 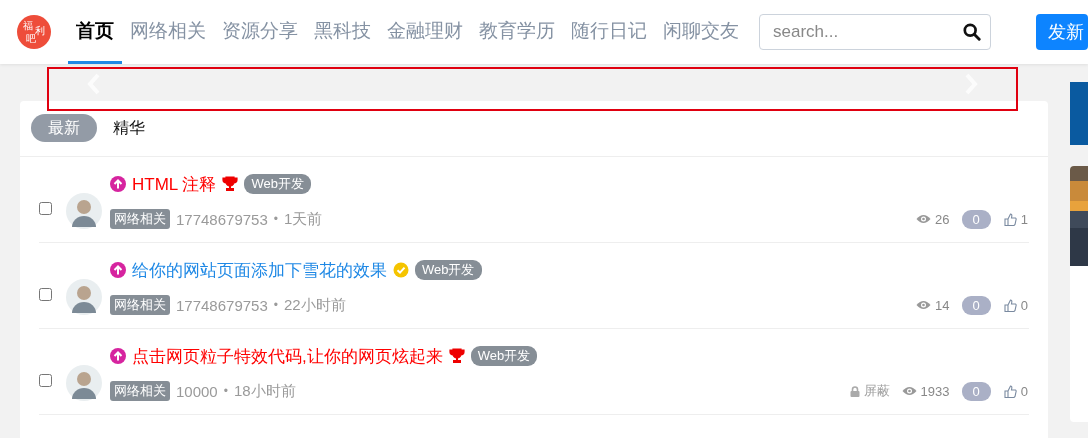 What do you see at coordinates (942, 219) in the screenshot?
I see `view-count: 26` at bounding box center [942, 219].